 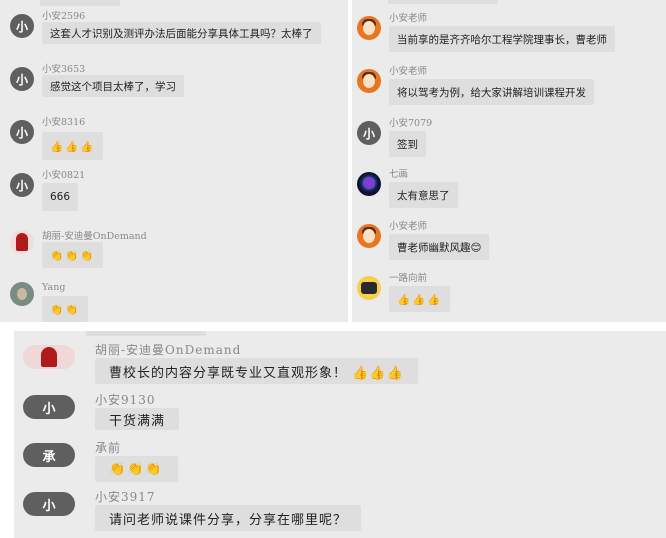 I want to click on message-bubble: 👏👏, so click(x=65, y=309).